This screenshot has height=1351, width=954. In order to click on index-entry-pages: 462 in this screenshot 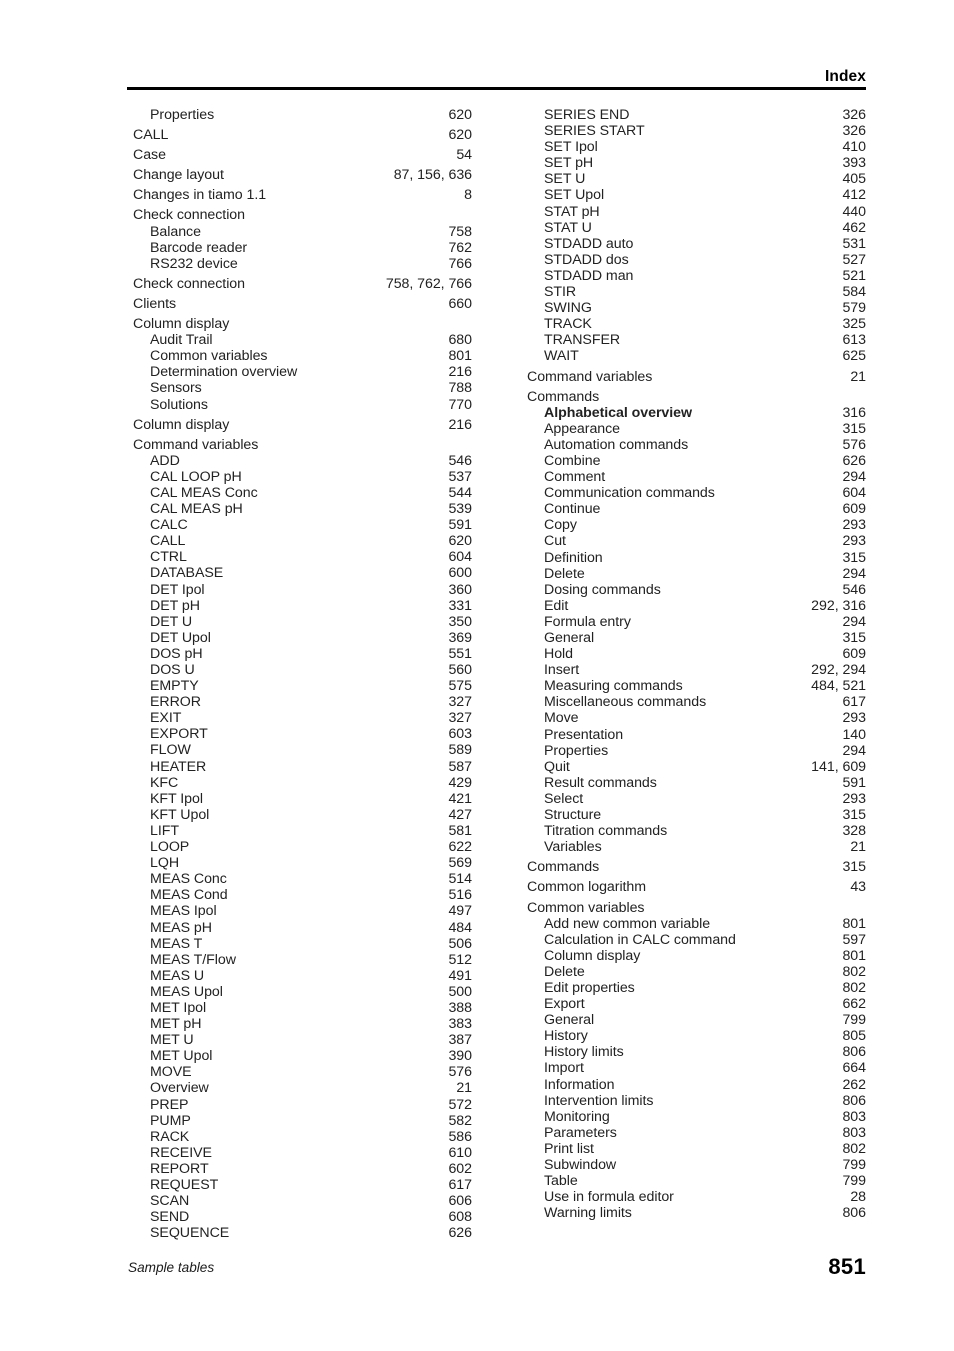, I will do `click(854, 228)`.